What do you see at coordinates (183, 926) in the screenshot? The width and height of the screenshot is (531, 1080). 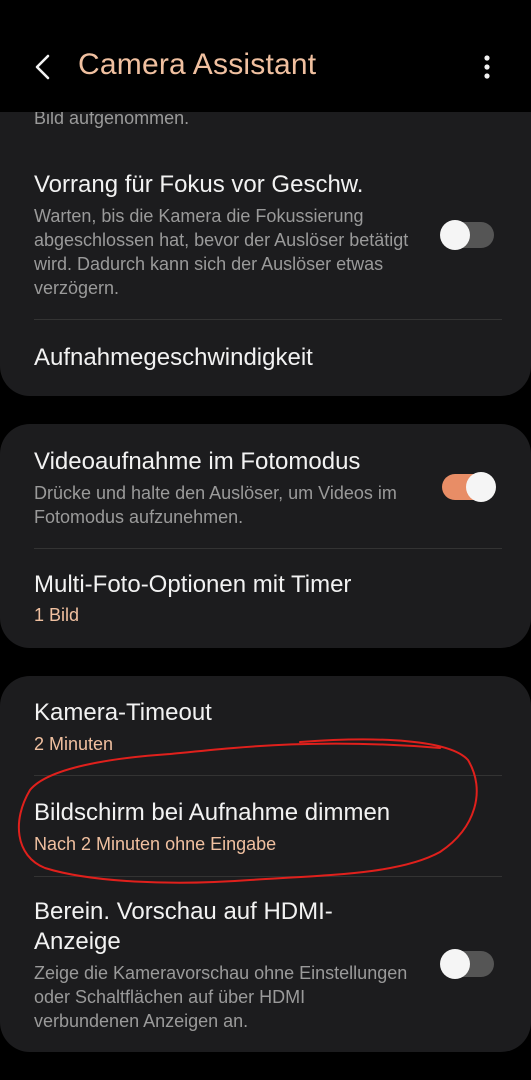 I see `setting-title: Berein. Vorschau auf HDMI-Anzeige` at bounding box center [183, 926].